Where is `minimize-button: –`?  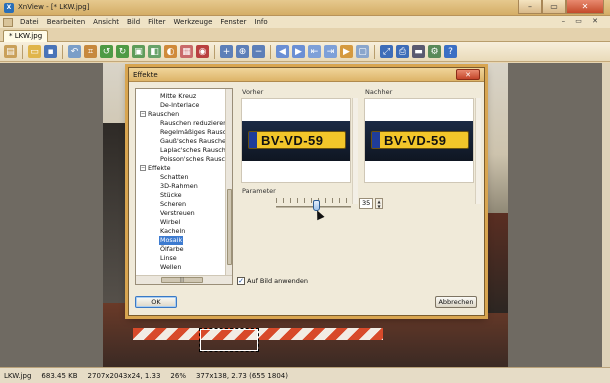 minimize-button: – is located at coordinates (530, 7).